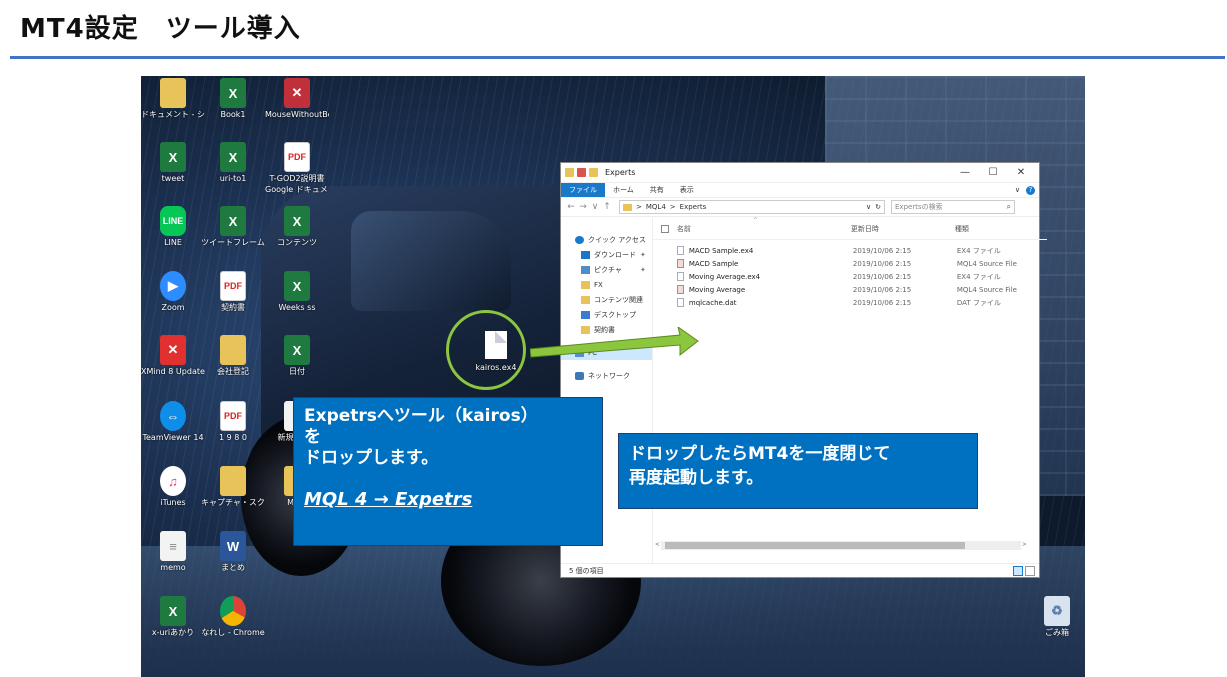  Describe the element at coordinates (868, 207) in the screenshot. I see `address-dropdown-chevron-icon: ∨` at that location.